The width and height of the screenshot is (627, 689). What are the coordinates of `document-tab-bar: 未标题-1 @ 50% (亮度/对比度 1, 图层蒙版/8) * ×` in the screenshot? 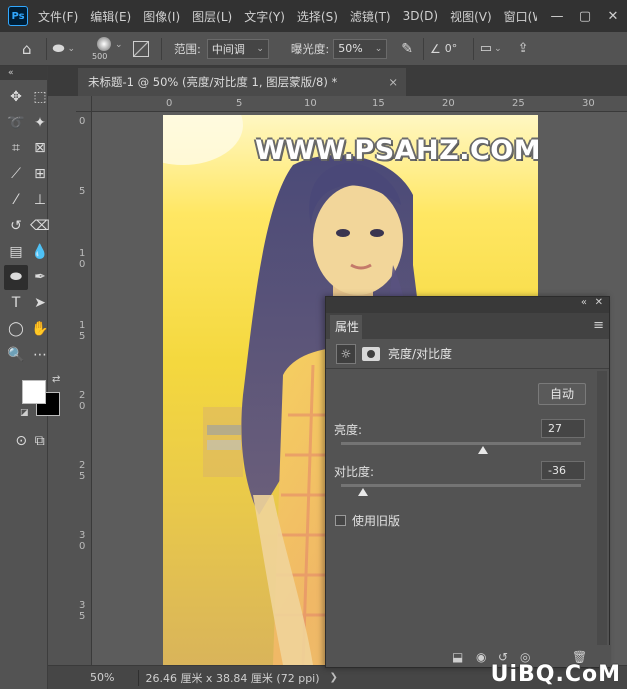 It's located at (337, 81).